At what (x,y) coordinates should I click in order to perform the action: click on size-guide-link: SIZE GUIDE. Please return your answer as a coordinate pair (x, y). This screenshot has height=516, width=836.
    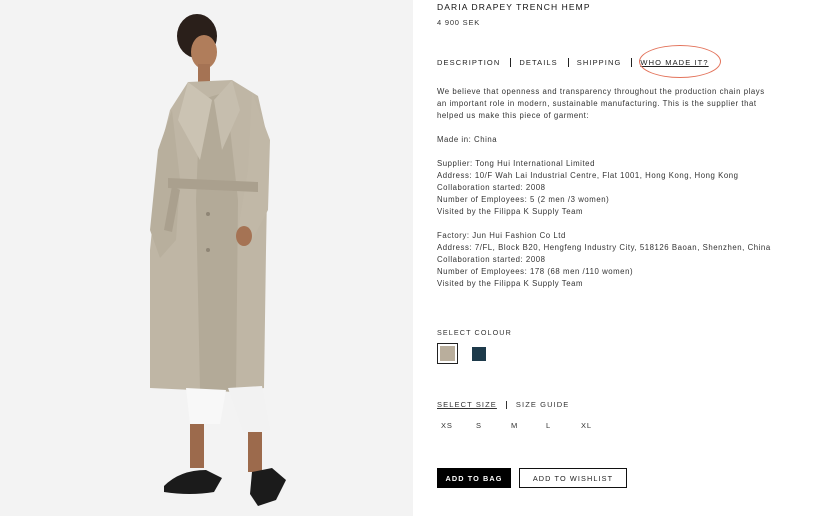
    Looking at the image, I should click on (543, 404).